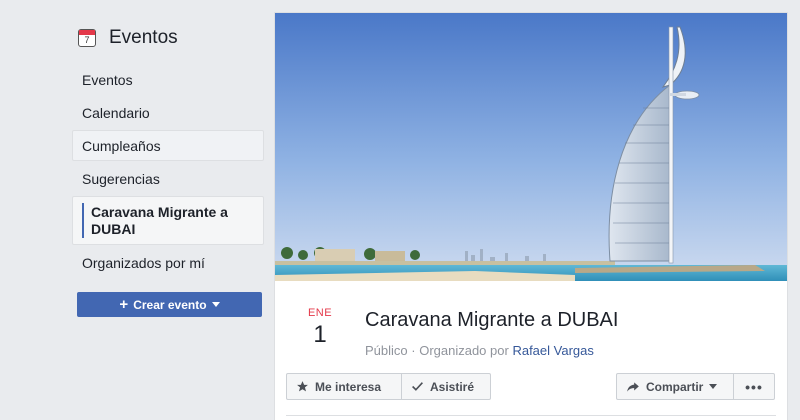  I want to click on ellipsis-icon: •••, so click(754, 386).